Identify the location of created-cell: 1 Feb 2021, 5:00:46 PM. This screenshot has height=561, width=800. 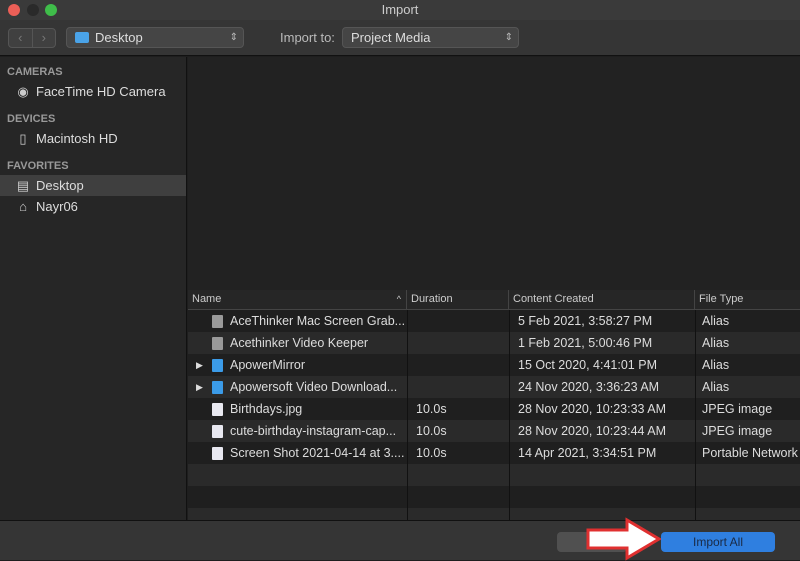
(585, 343).